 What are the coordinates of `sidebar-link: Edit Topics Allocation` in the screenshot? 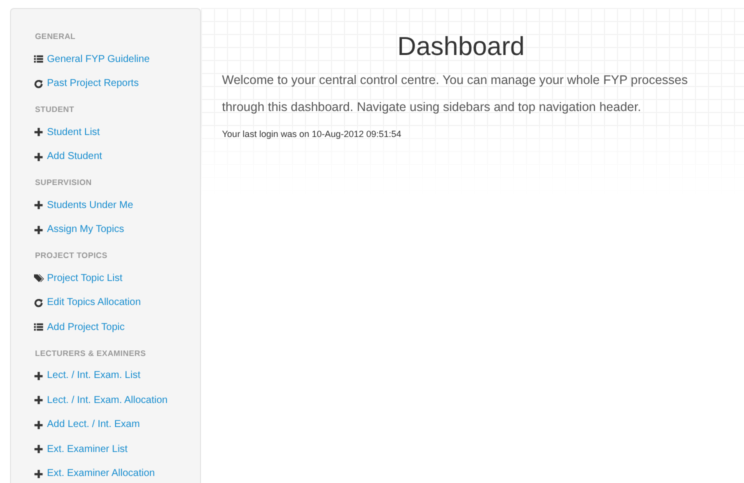 It's located at (94, 302).